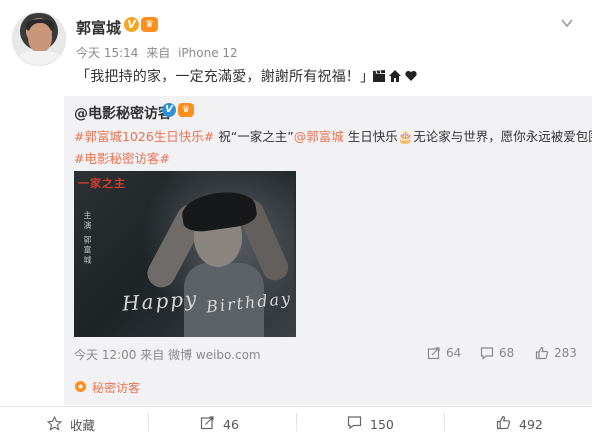  What do you see at coordinates (467, 136) in the screenshot?
I see `repost-text: 生日快乐🎂无论家与世界，愿你永远被爱包围。` at bounding box center [467, 136].